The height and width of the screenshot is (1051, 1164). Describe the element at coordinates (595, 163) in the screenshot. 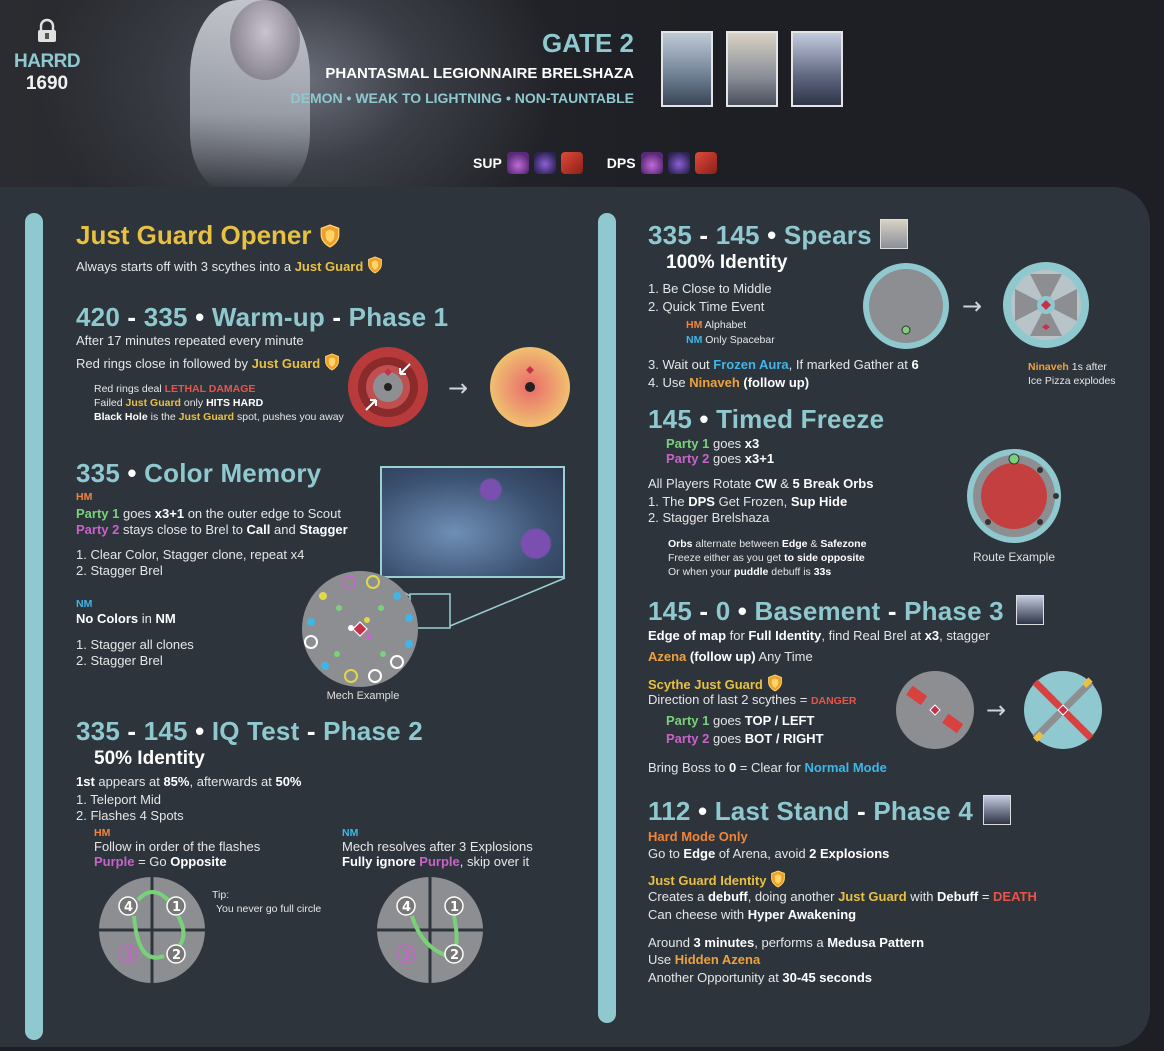

I see `consumable-loadout: SUP DPS` at that location.